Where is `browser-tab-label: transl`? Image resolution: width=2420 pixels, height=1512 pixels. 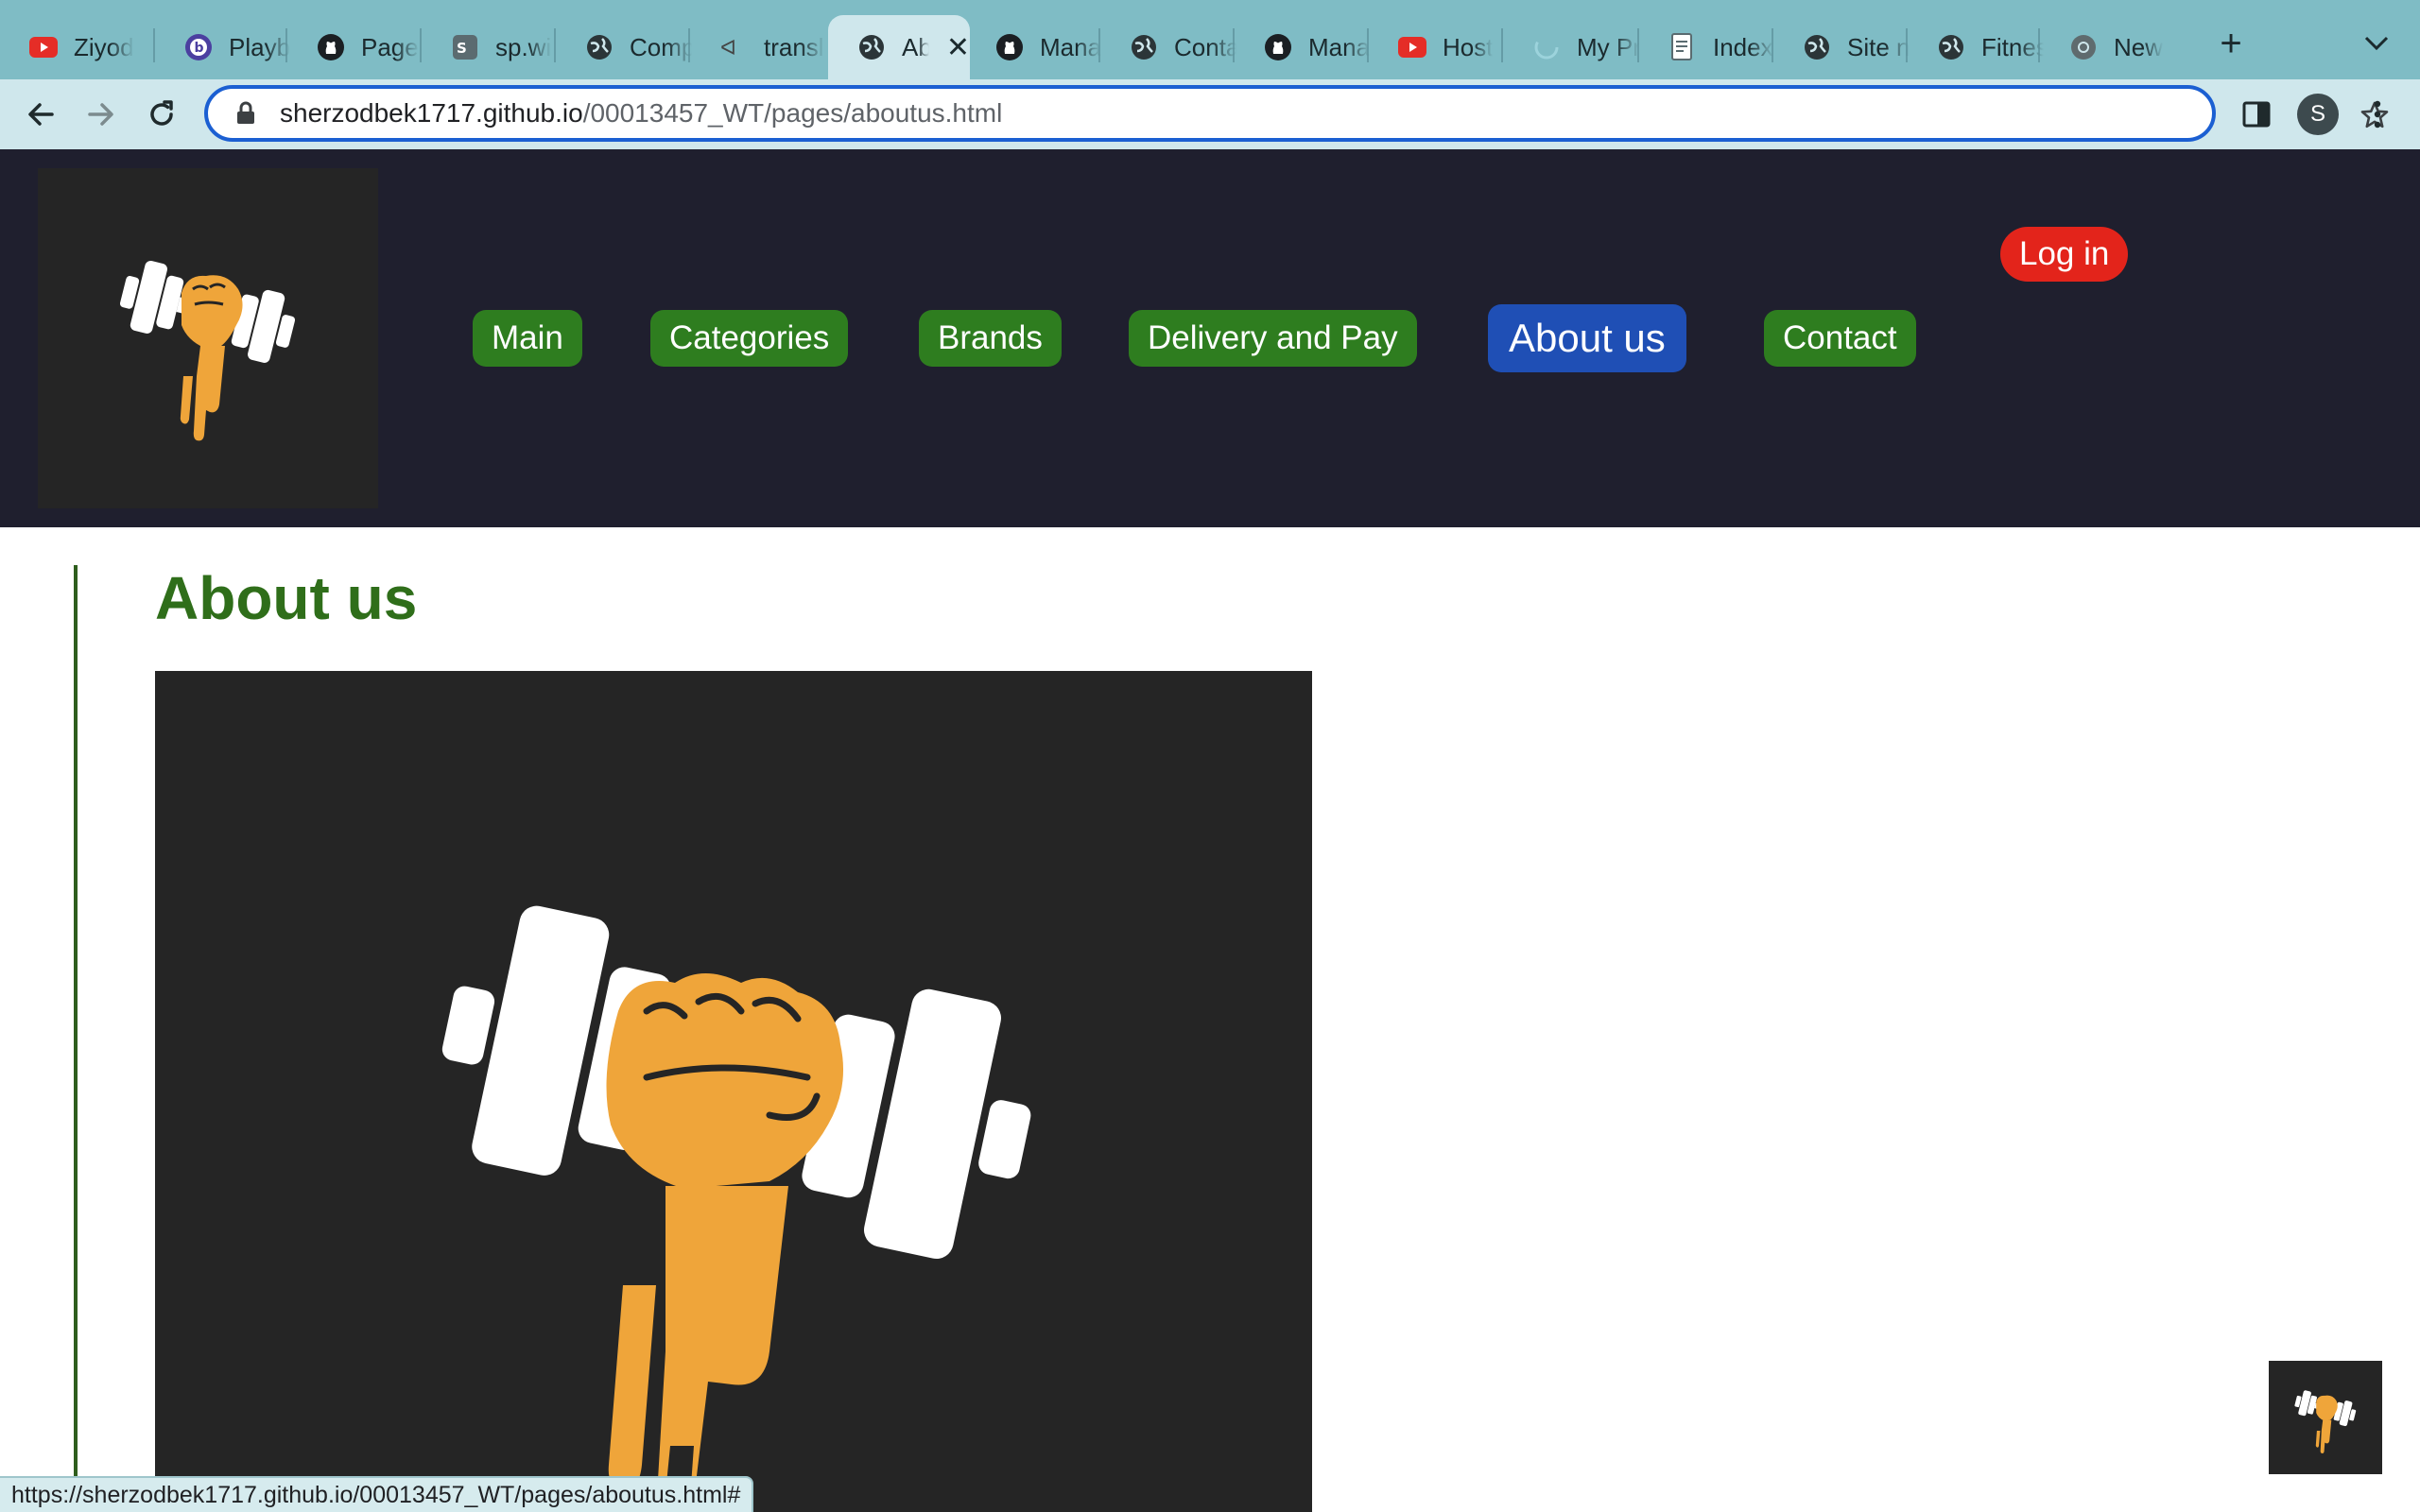
browser-tab-label: transl is located at coordinates (794, 46).